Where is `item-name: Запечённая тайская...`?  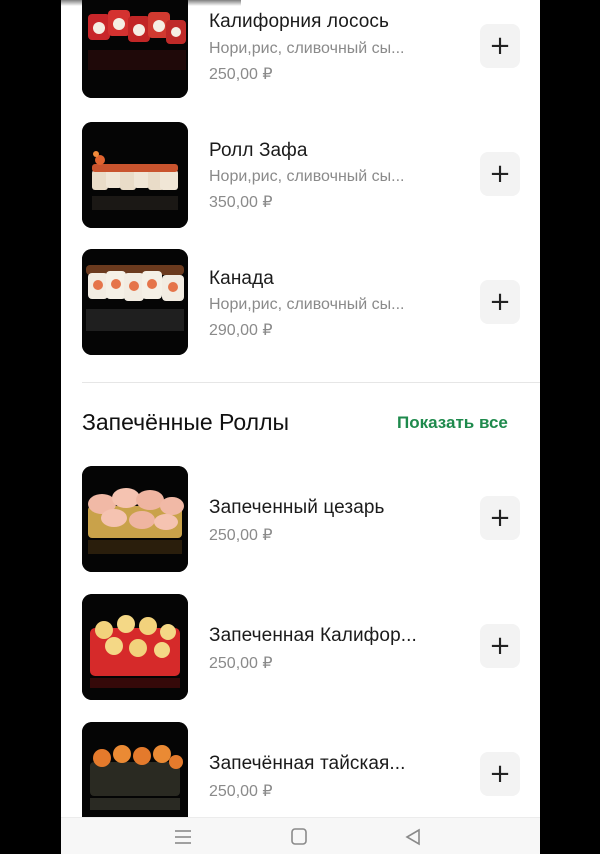 item-name: Запечённая тайская... is located at coordinates (307, 763).